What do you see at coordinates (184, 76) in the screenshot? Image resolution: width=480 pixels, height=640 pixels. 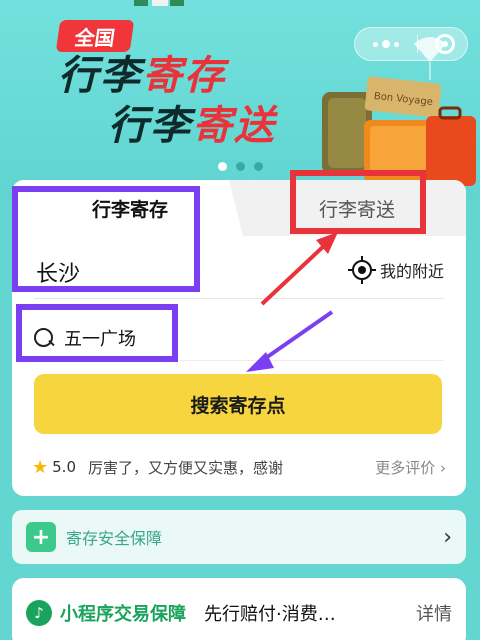 I see `slogan-line1-red: 寄存` at bounding box center [184, 76].